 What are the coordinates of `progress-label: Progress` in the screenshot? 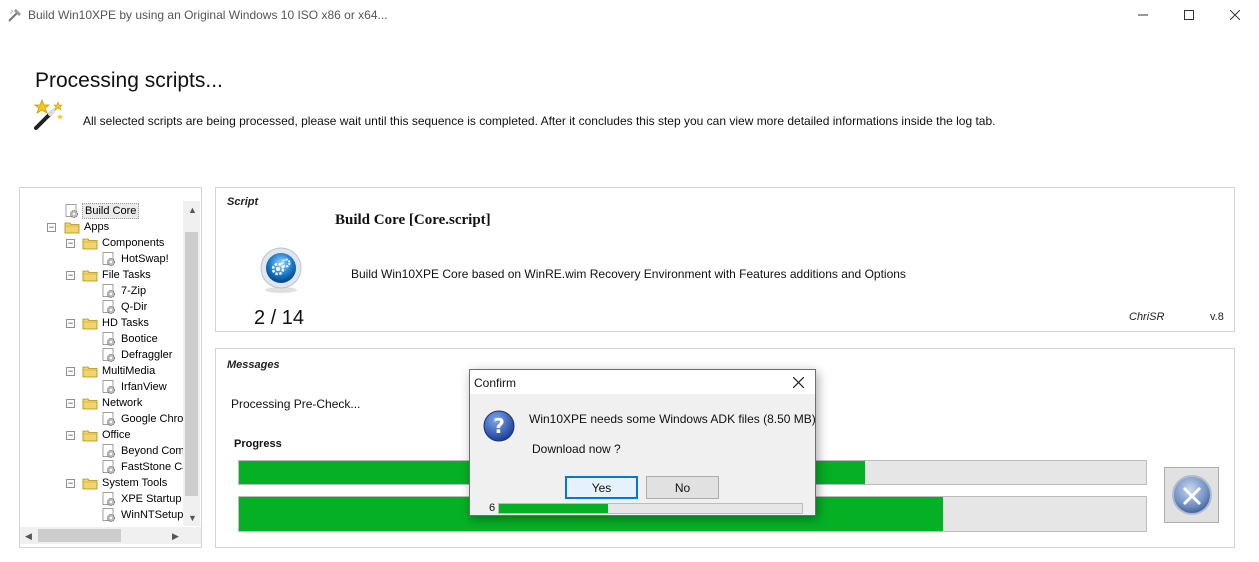 It's located at (258, 444).